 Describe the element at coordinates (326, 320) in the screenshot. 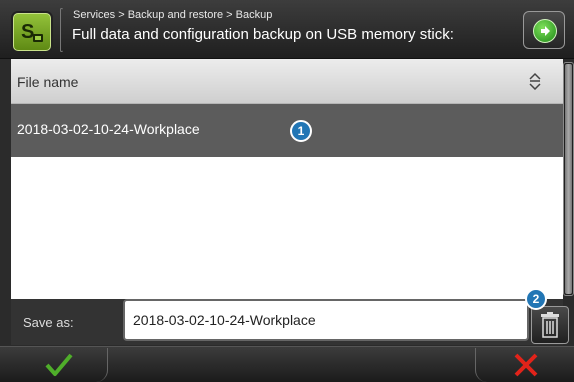

I see `save-as-input` at that location.